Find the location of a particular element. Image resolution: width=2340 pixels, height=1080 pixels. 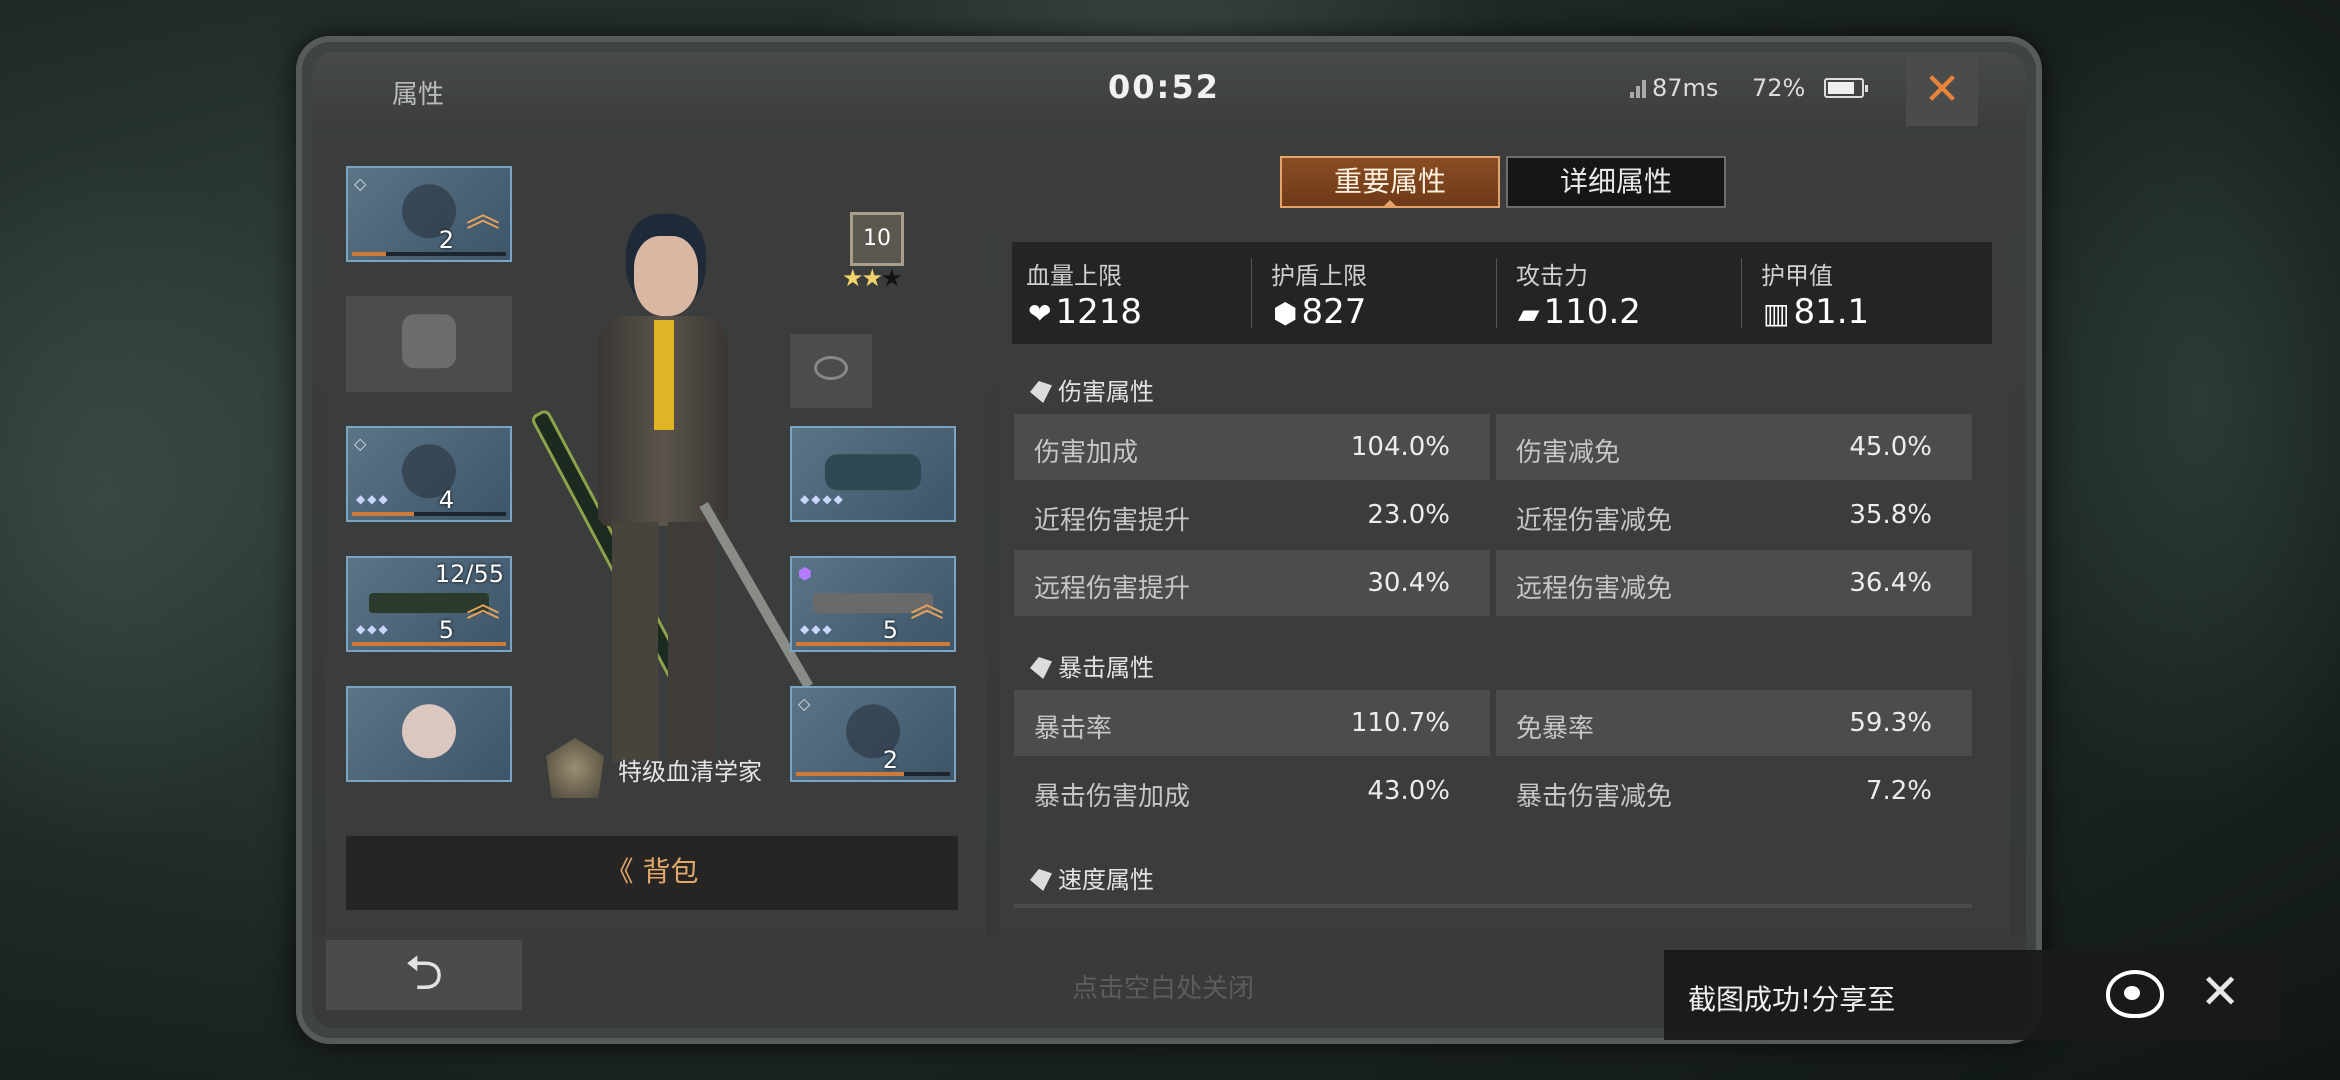

stat-row: 暴击率 110.7% is located at coordinates (1252, 723).